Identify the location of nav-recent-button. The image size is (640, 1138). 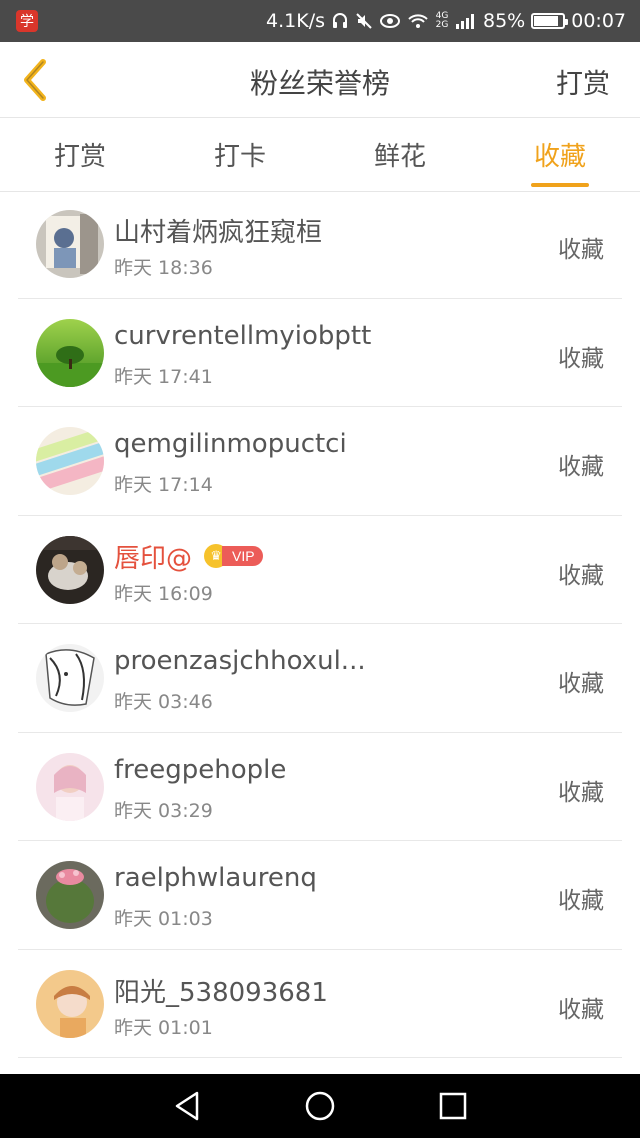
(453, 1106).